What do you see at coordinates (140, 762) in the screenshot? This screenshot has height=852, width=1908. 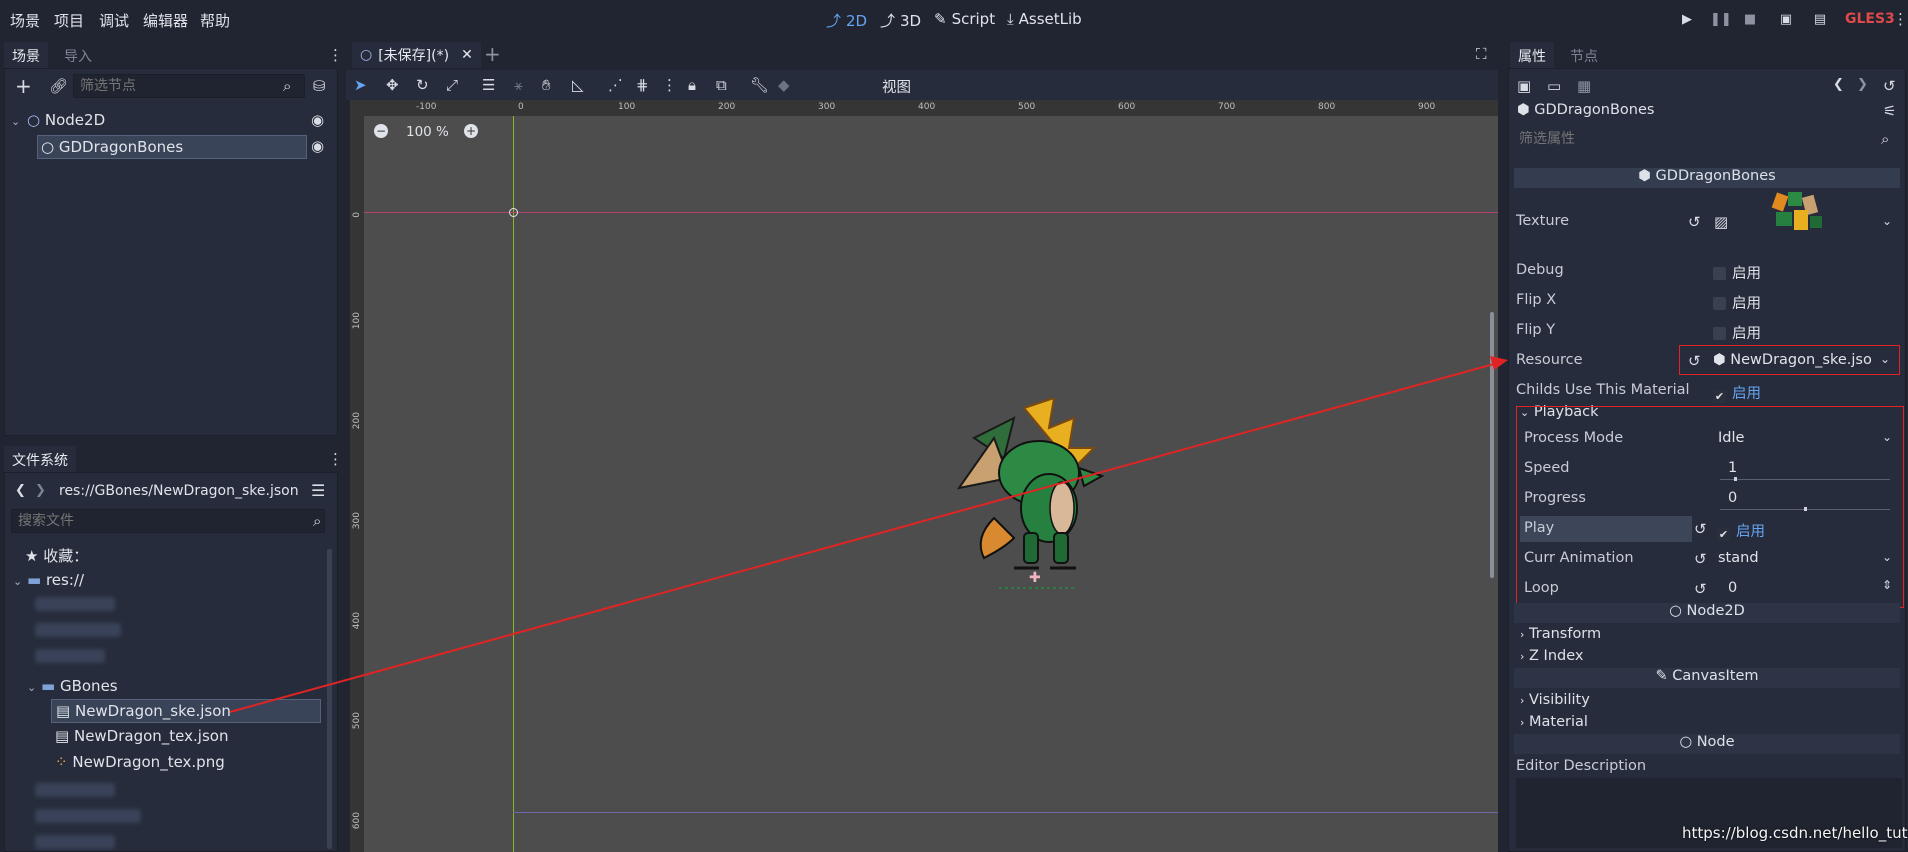 I see `file-newdragon-tex-png: ⁘ NewDragon_tex.png` at bounding box center [140, 762].